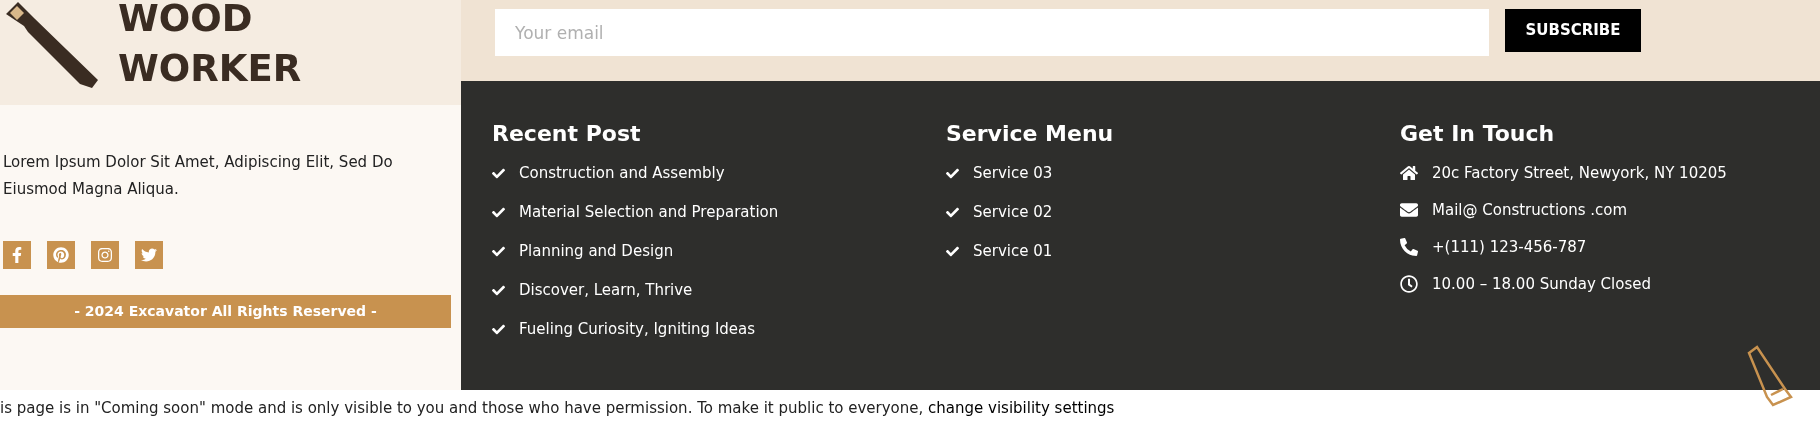 The height and width of the screenshot is (421, 1820). I want to click on email-field: Your email, so click(992, 32).